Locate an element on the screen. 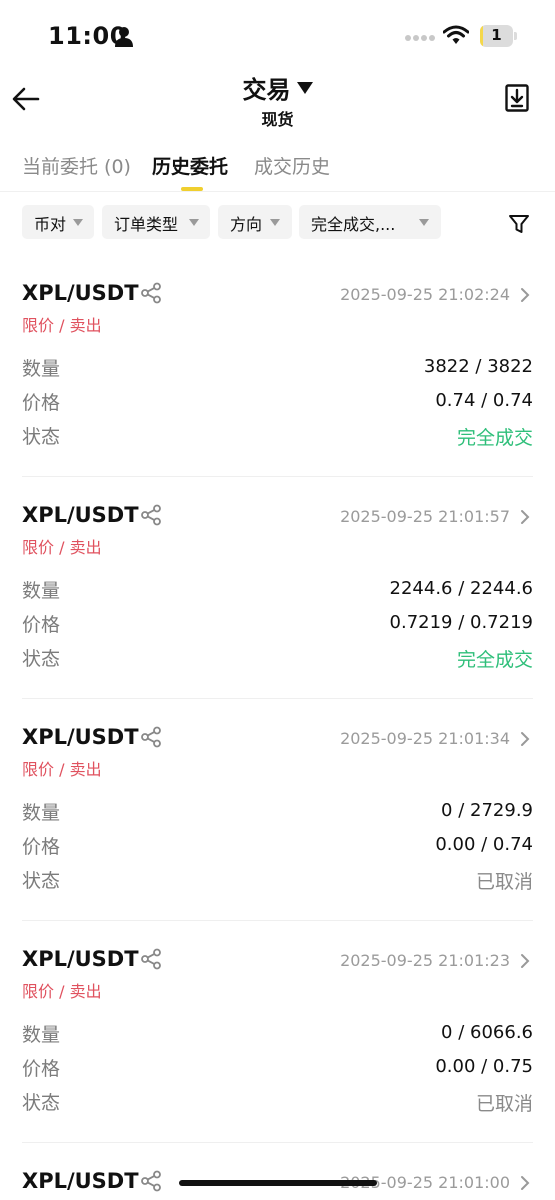 The image size is (555, 1200). page-subtitle: 现货 is located at coordinates (277, 119).